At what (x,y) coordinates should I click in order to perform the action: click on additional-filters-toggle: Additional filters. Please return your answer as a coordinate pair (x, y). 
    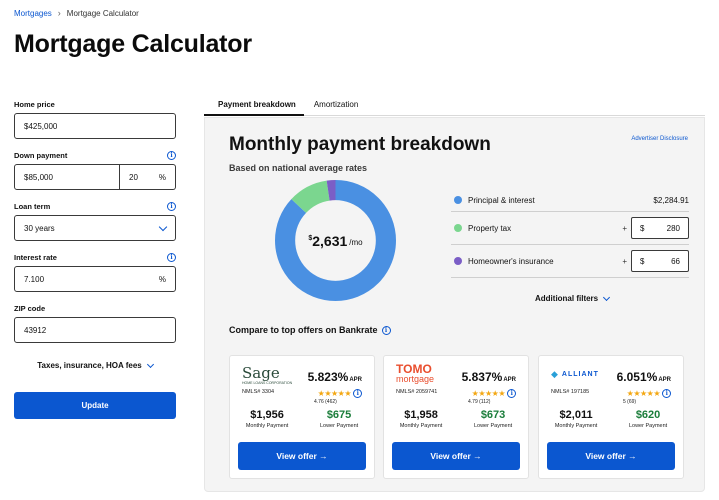
    Looking at the image, I should click on (573, 298).